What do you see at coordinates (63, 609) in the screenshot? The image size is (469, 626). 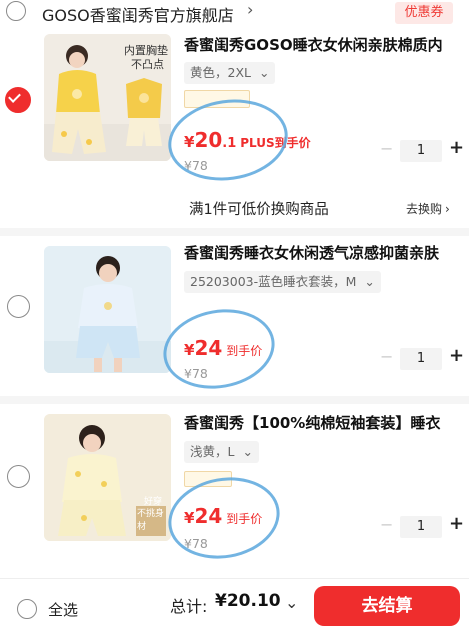 I see `select-all-label: 全选` at bounding box center [63, 609].